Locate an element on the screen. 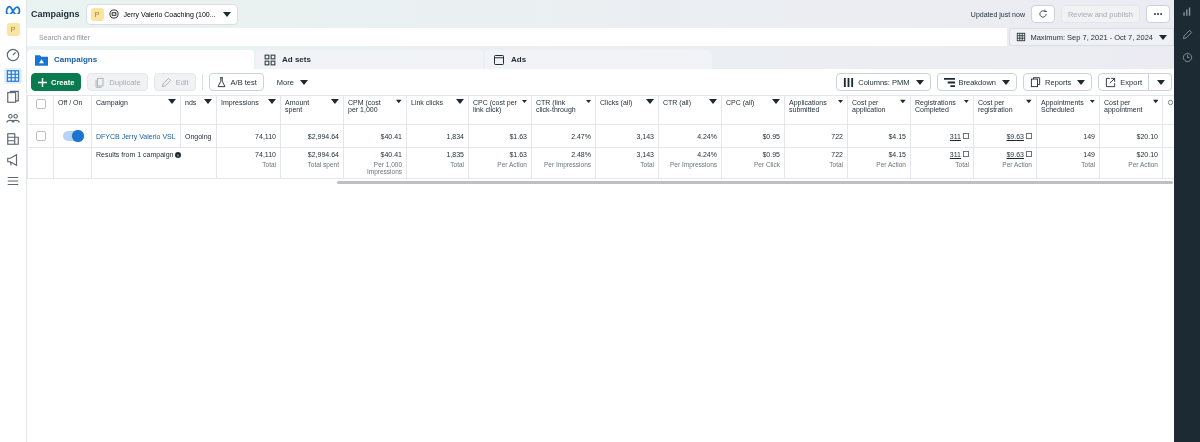 This screenshot has height=442, width=1200. refresh-button is located at coordinates (1042, 14).